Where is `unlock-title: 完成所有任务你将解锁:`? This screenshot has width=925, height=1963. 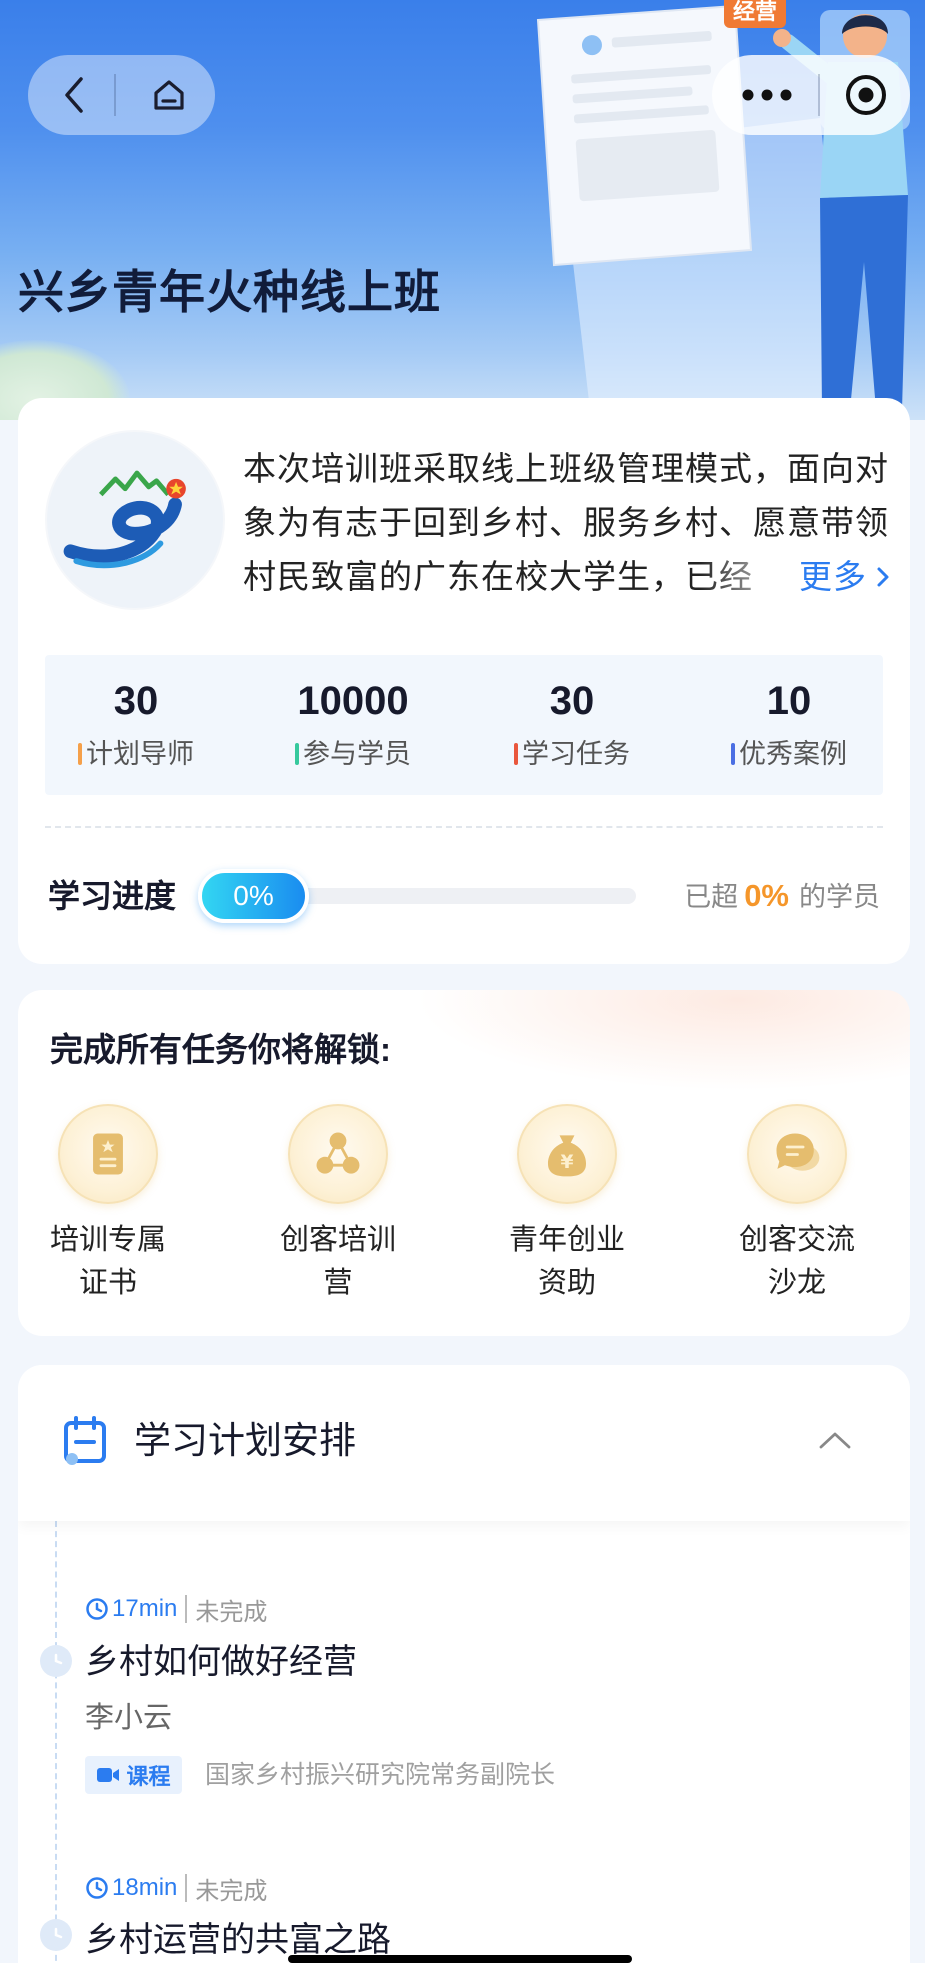 unlock-title: 完成所有任务你将解锁: is located at coordinates (220, 1049).